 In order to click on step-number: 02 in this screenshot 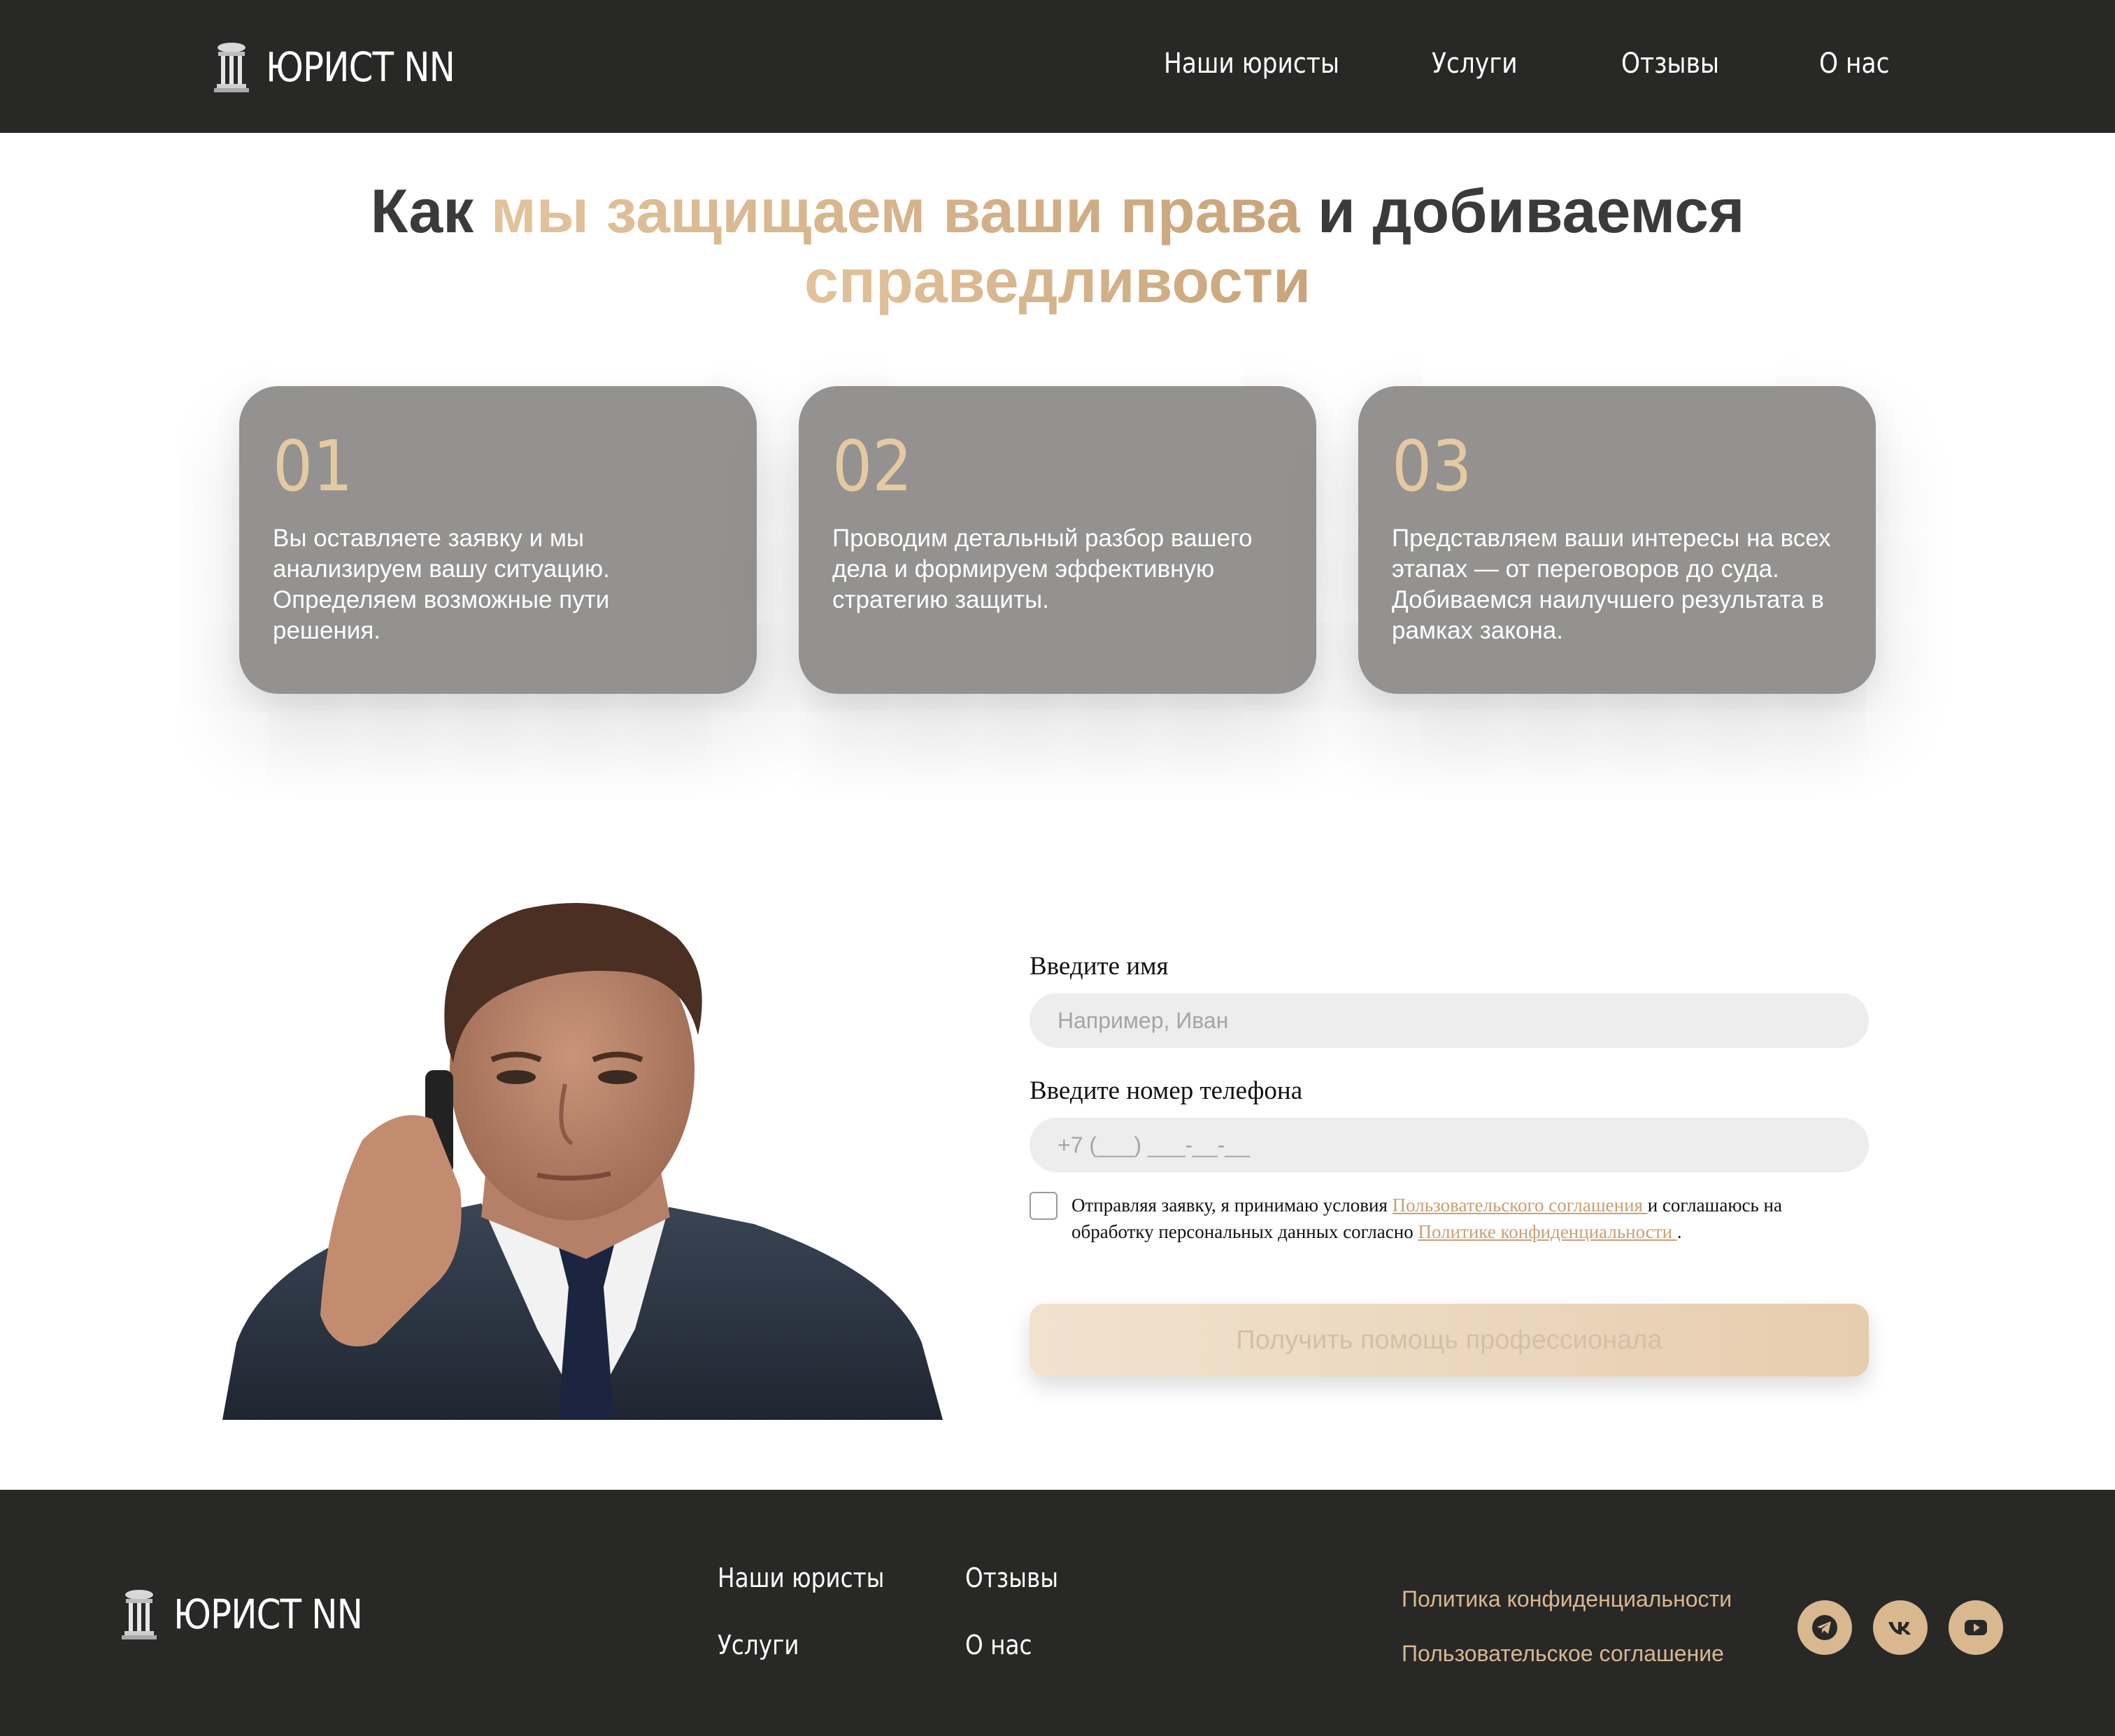, I will do `click(872, 466)`.